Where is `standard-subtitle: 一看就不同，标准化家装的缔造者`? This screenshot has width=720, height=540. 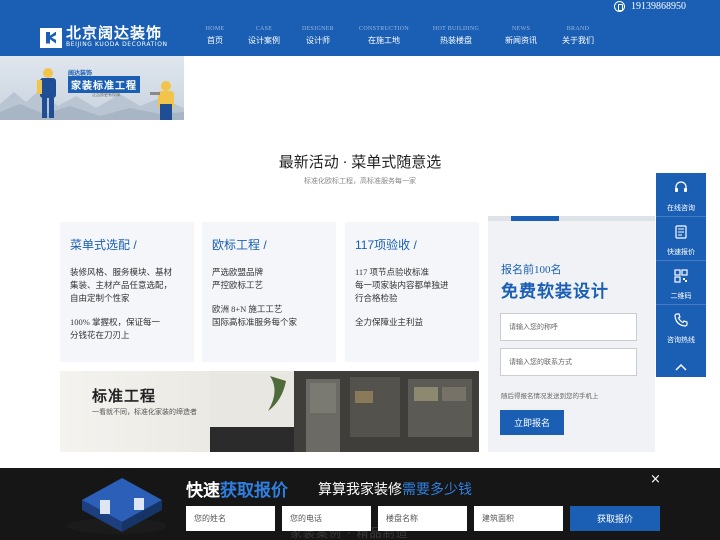 standard-subtitle: 一看就不同，标准化家装的缔造者 is located at coordinates (144, 412).